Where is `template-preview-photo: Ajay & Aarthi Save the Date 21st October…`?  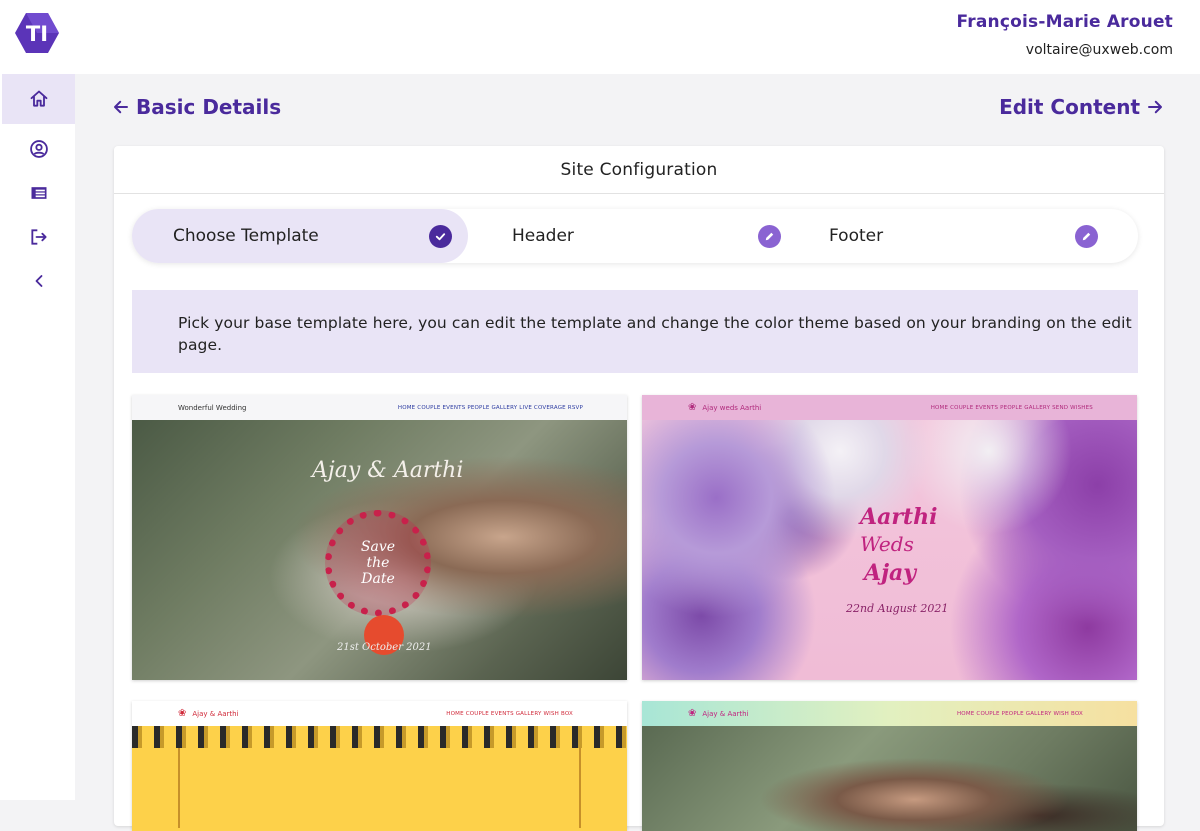 template-preview-photo: Ajay & Aarthi Save the Date 21st October… is located at coordinates (379, 550).